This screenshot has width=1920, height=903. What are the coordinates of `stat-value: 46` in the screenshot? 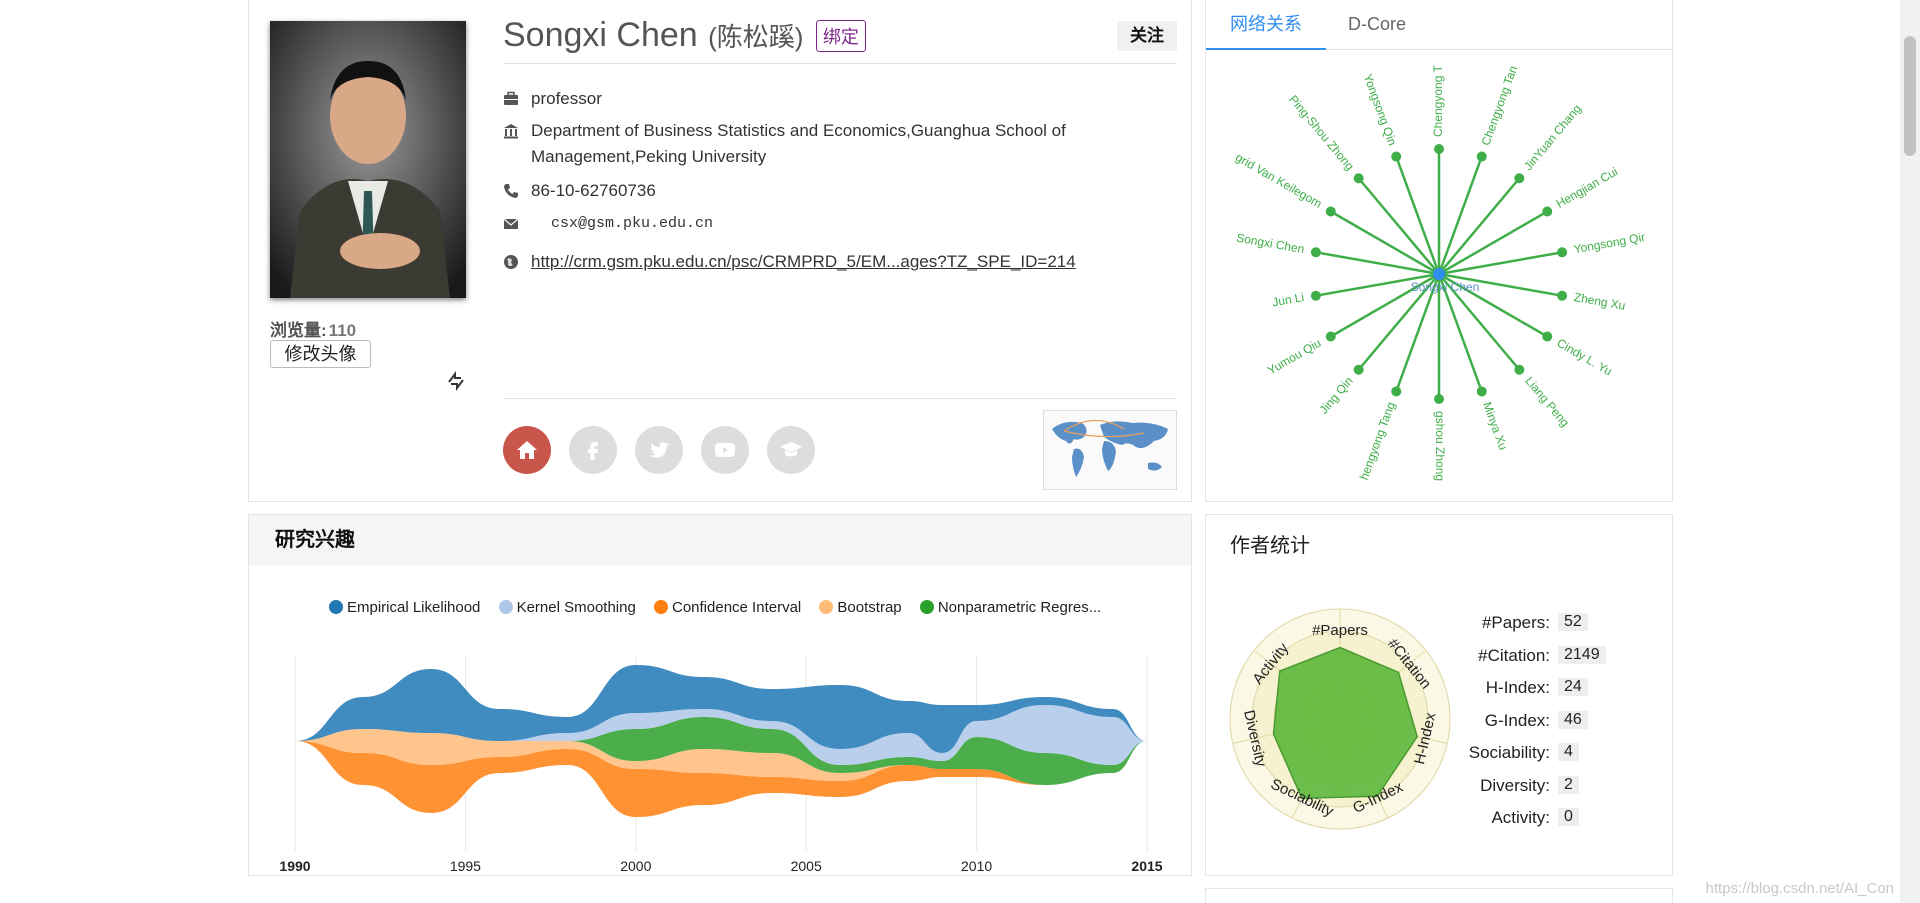 It's located at (1573, 719).